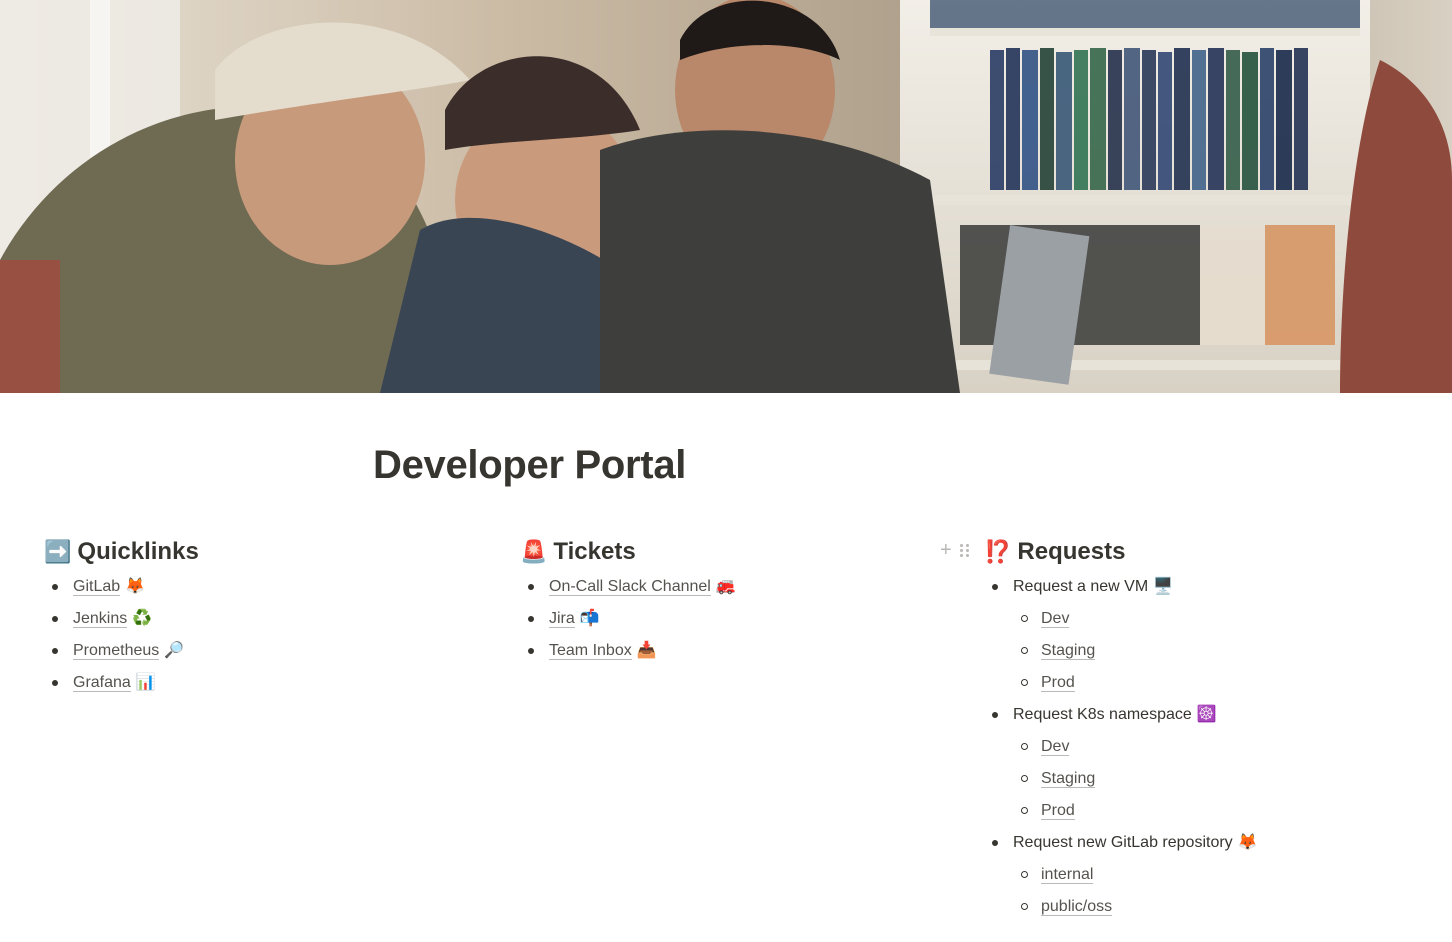  I want to click on list-item: Request a new VM 🖥️, so click(1204, 587).